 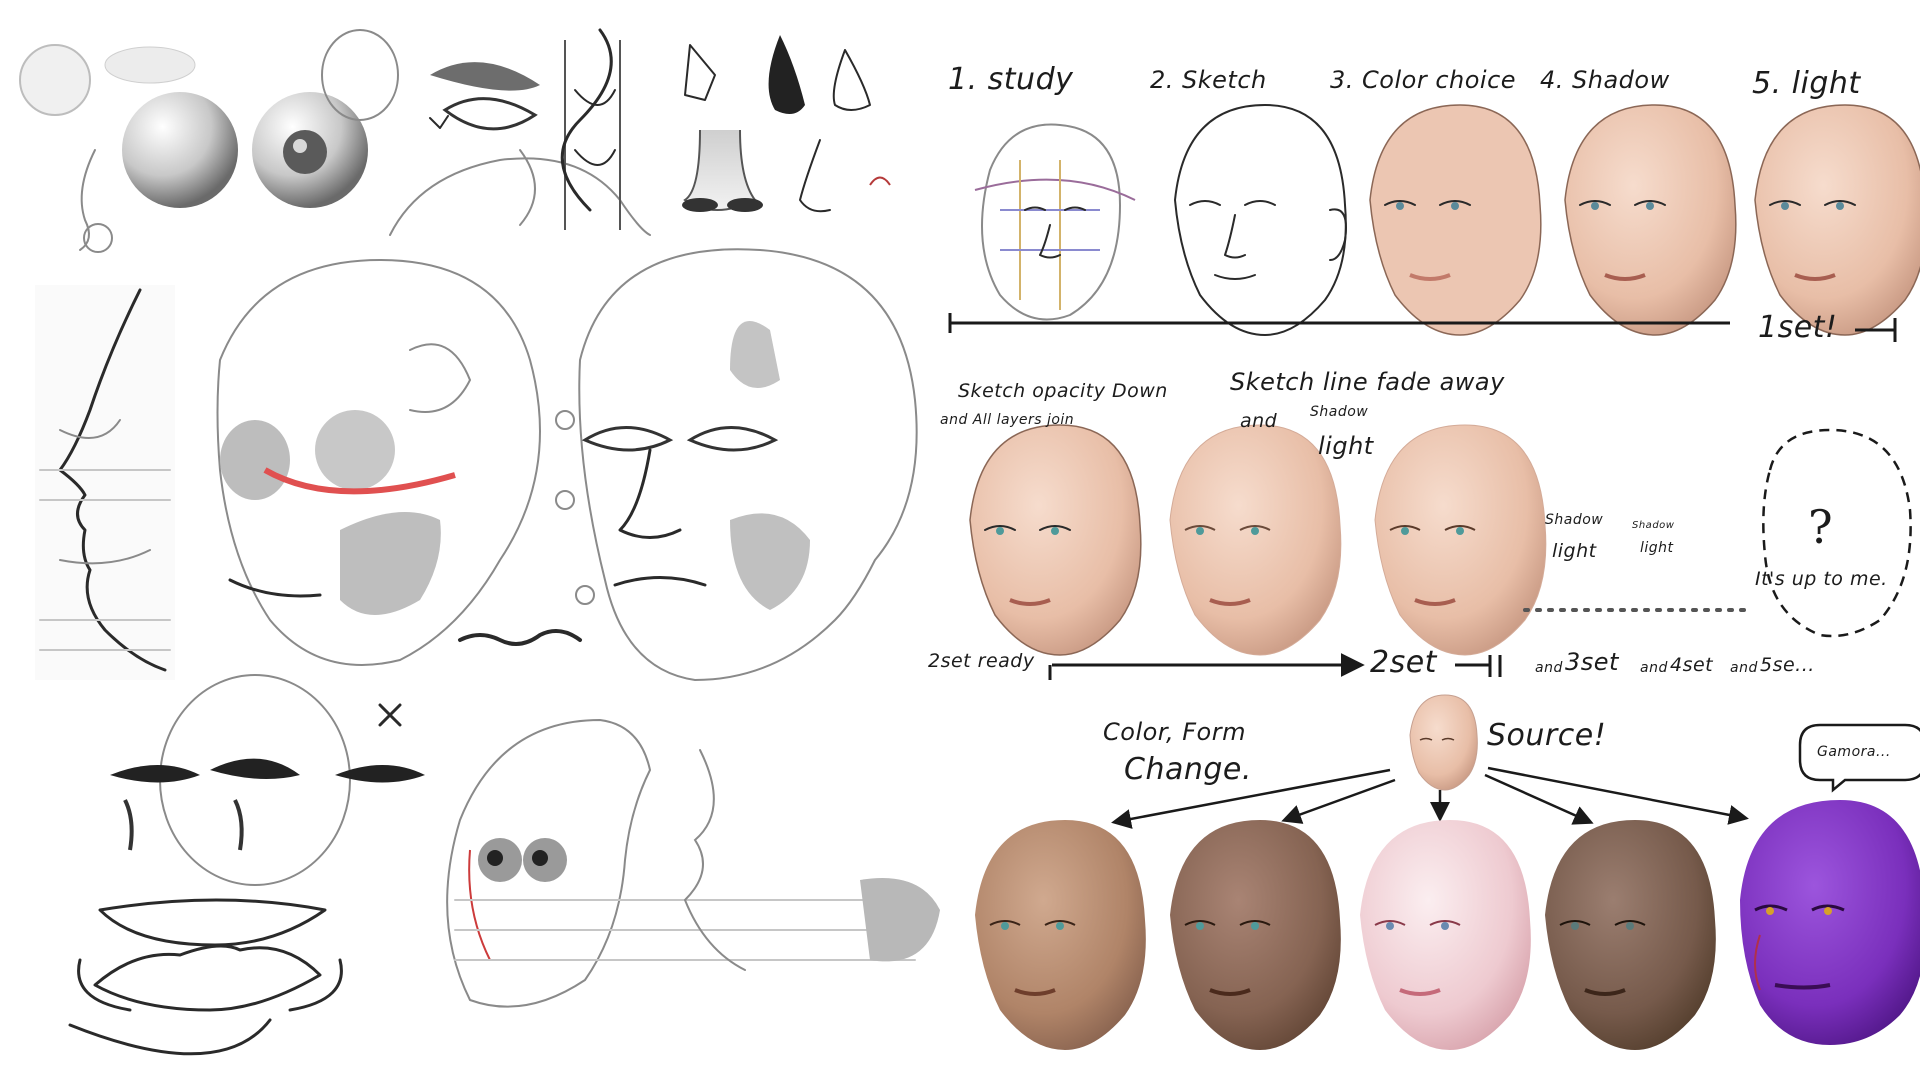 What do you see at coordinates (1654, 668) in the screenshot?
I see `and-label-2: and` at bounding box center [1654, 668].